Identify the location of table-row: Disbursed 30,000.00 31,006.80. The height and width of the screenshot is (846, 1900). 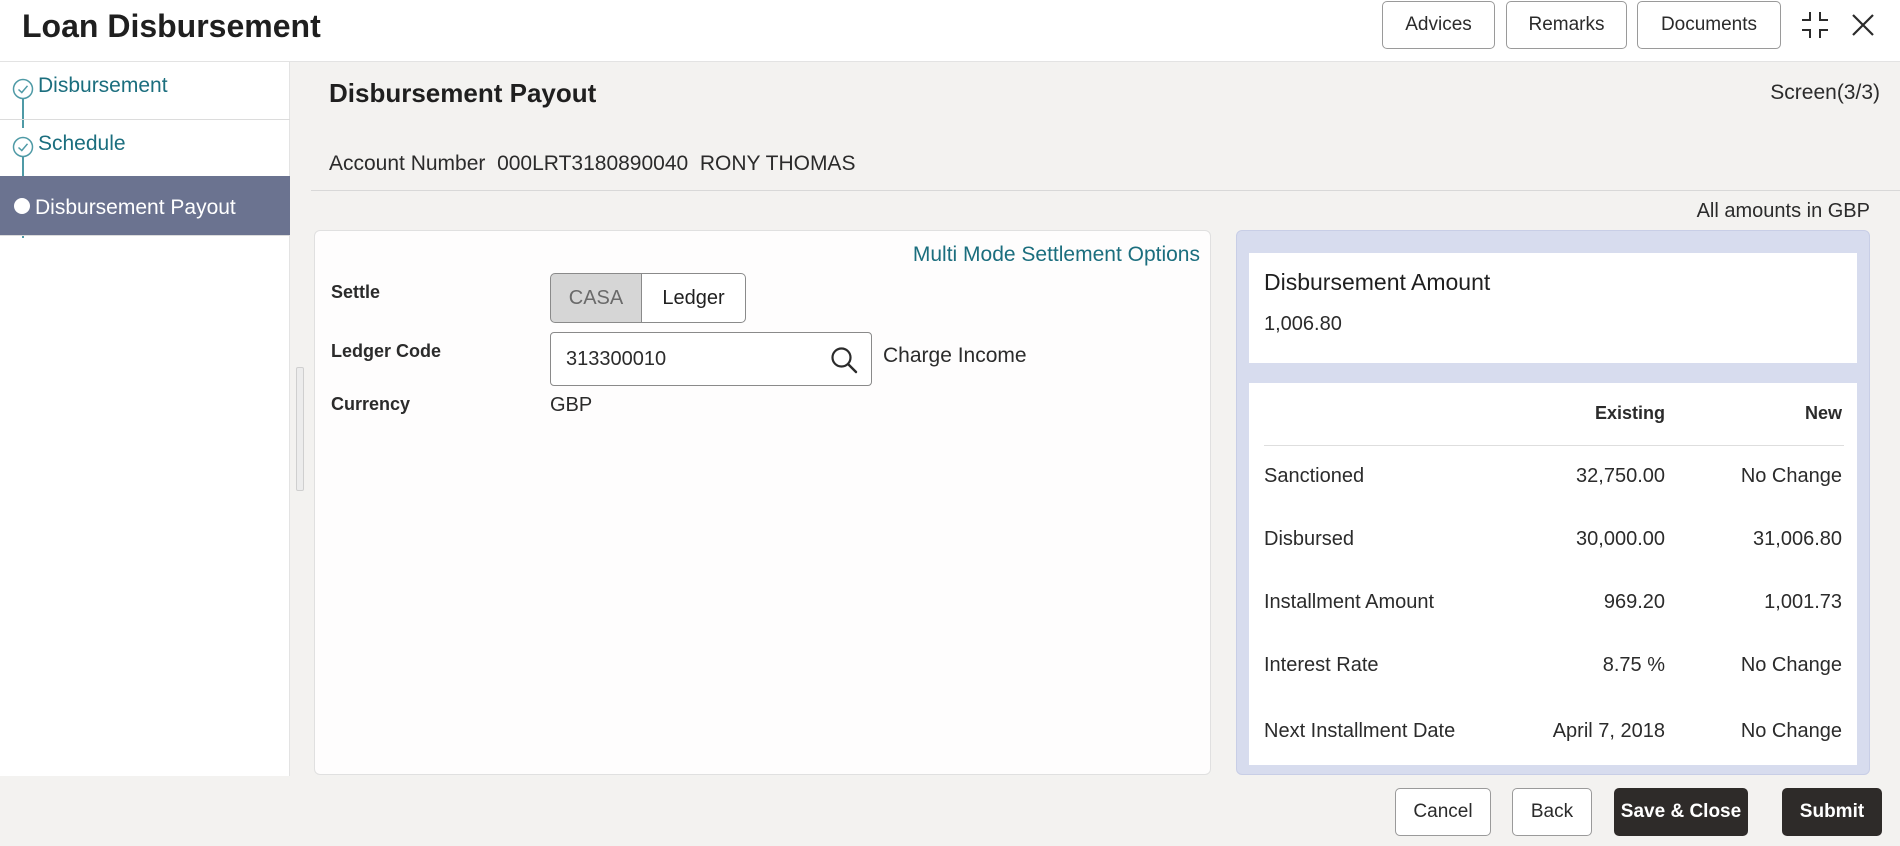
(1553, 543).